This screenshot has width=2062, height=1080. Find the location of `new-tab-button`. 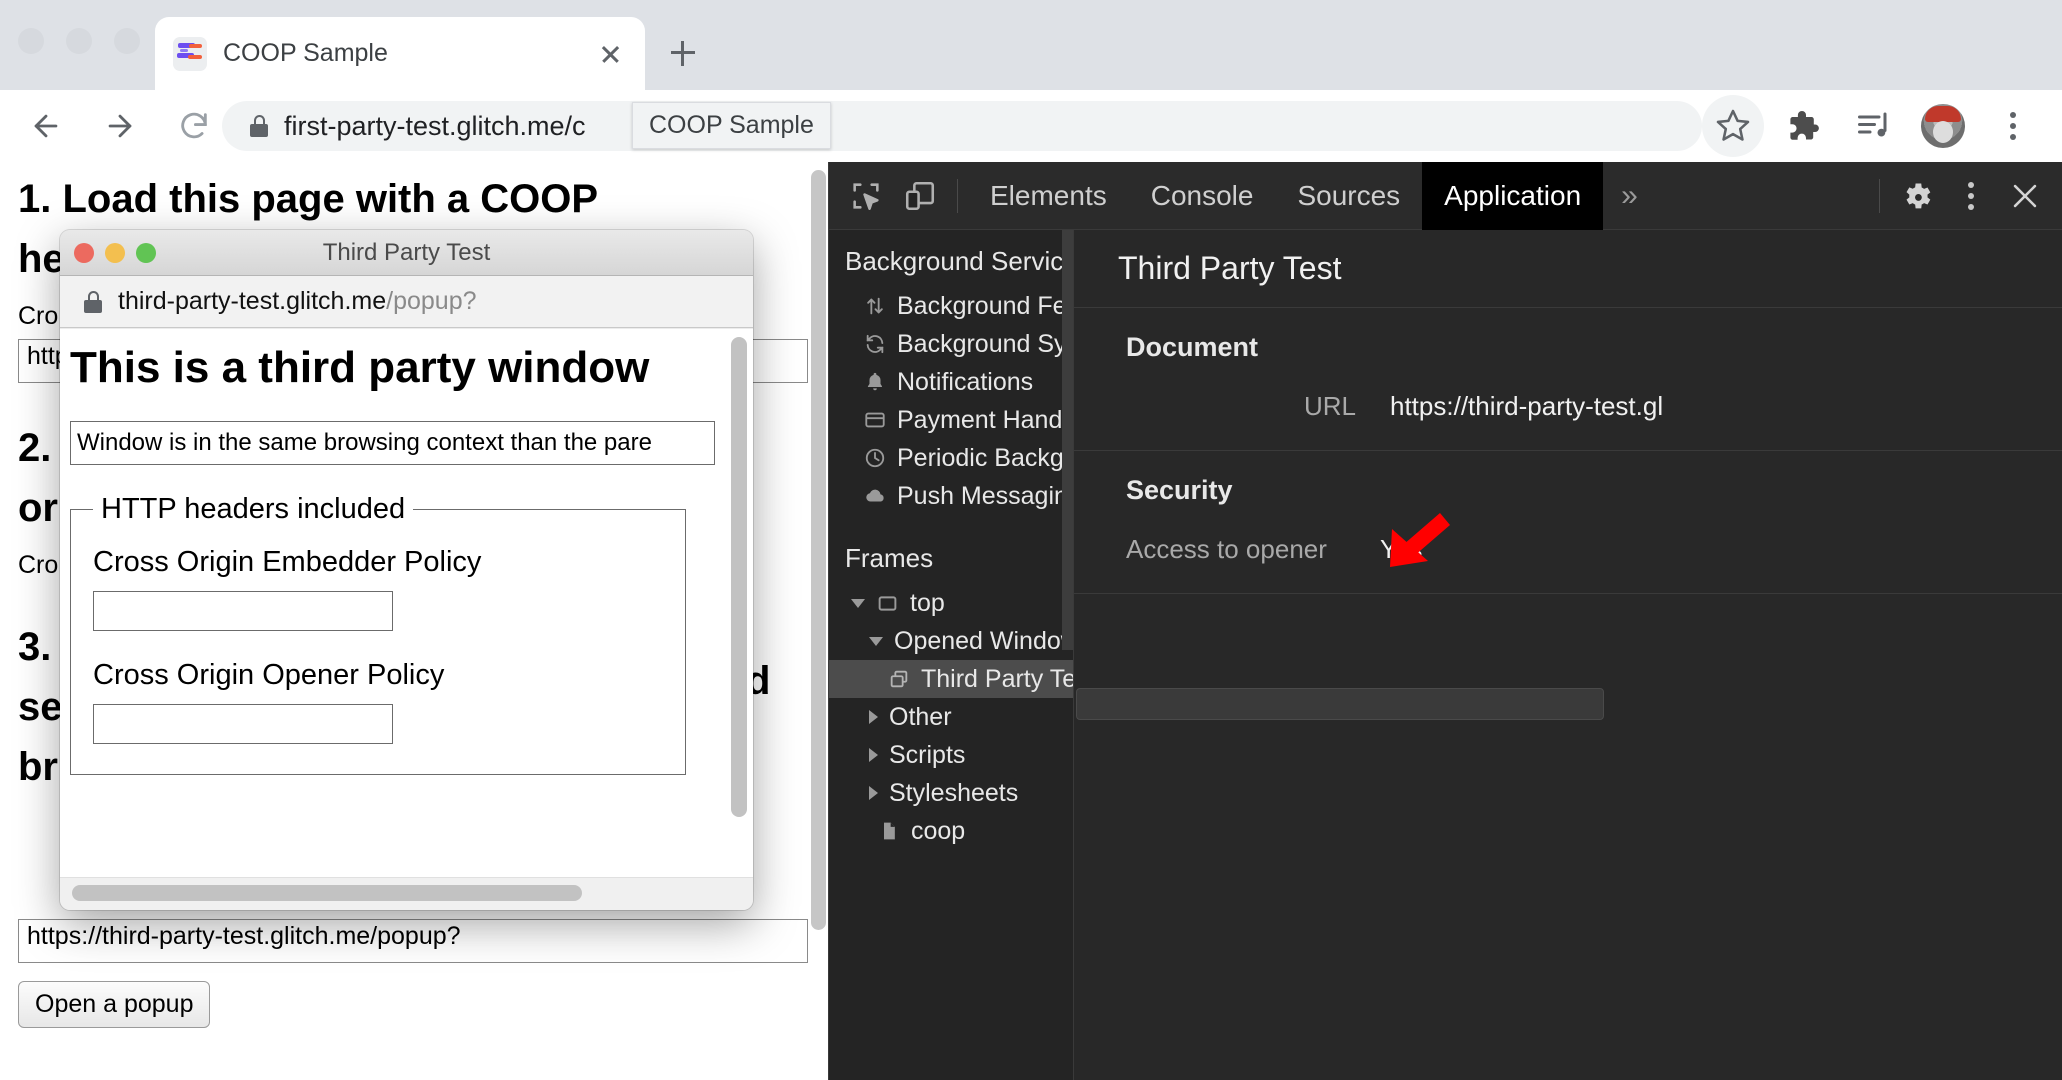

new-tab-button is located at coordinates (683, 53).